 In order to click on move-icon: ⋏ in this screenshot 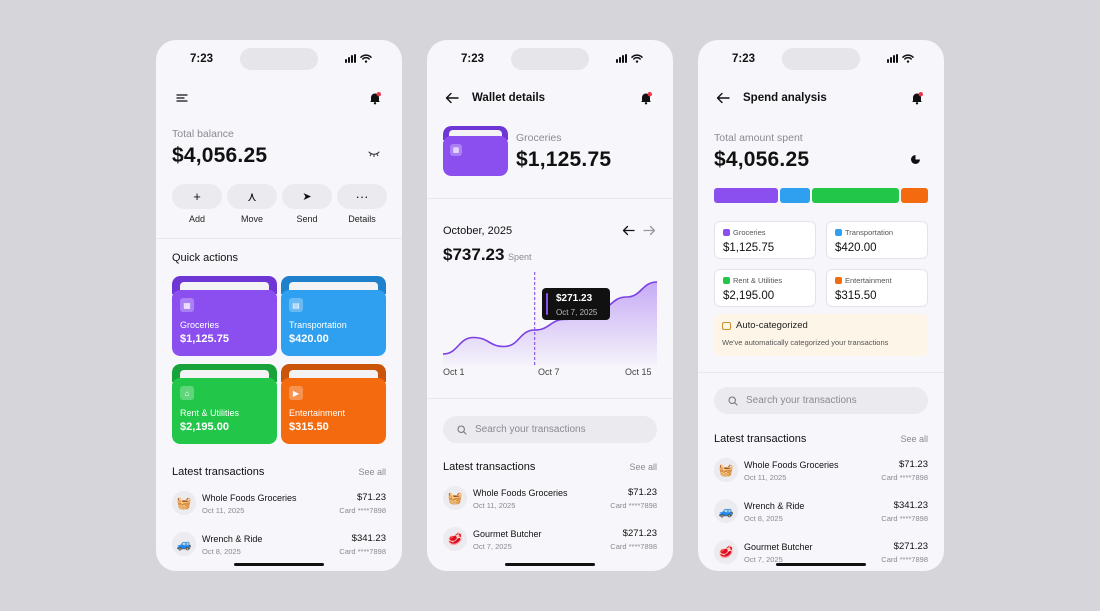, I will do `click(252, 196)`.